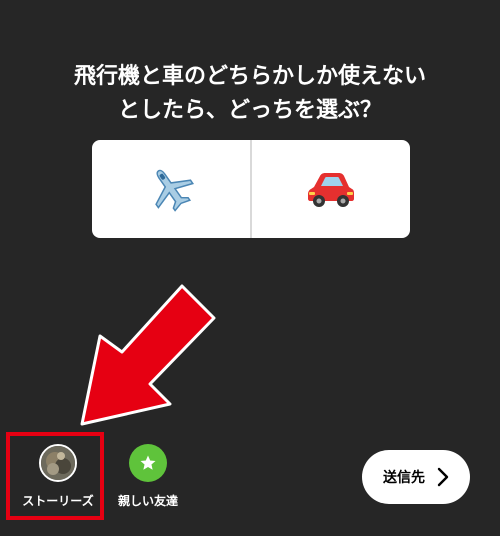 The image size is (500, 536). Describe the element at coordinates (249, 110) in the screenshot. I see `poll-question-line-2: としたら、どっちを選ぶ？` at that location.